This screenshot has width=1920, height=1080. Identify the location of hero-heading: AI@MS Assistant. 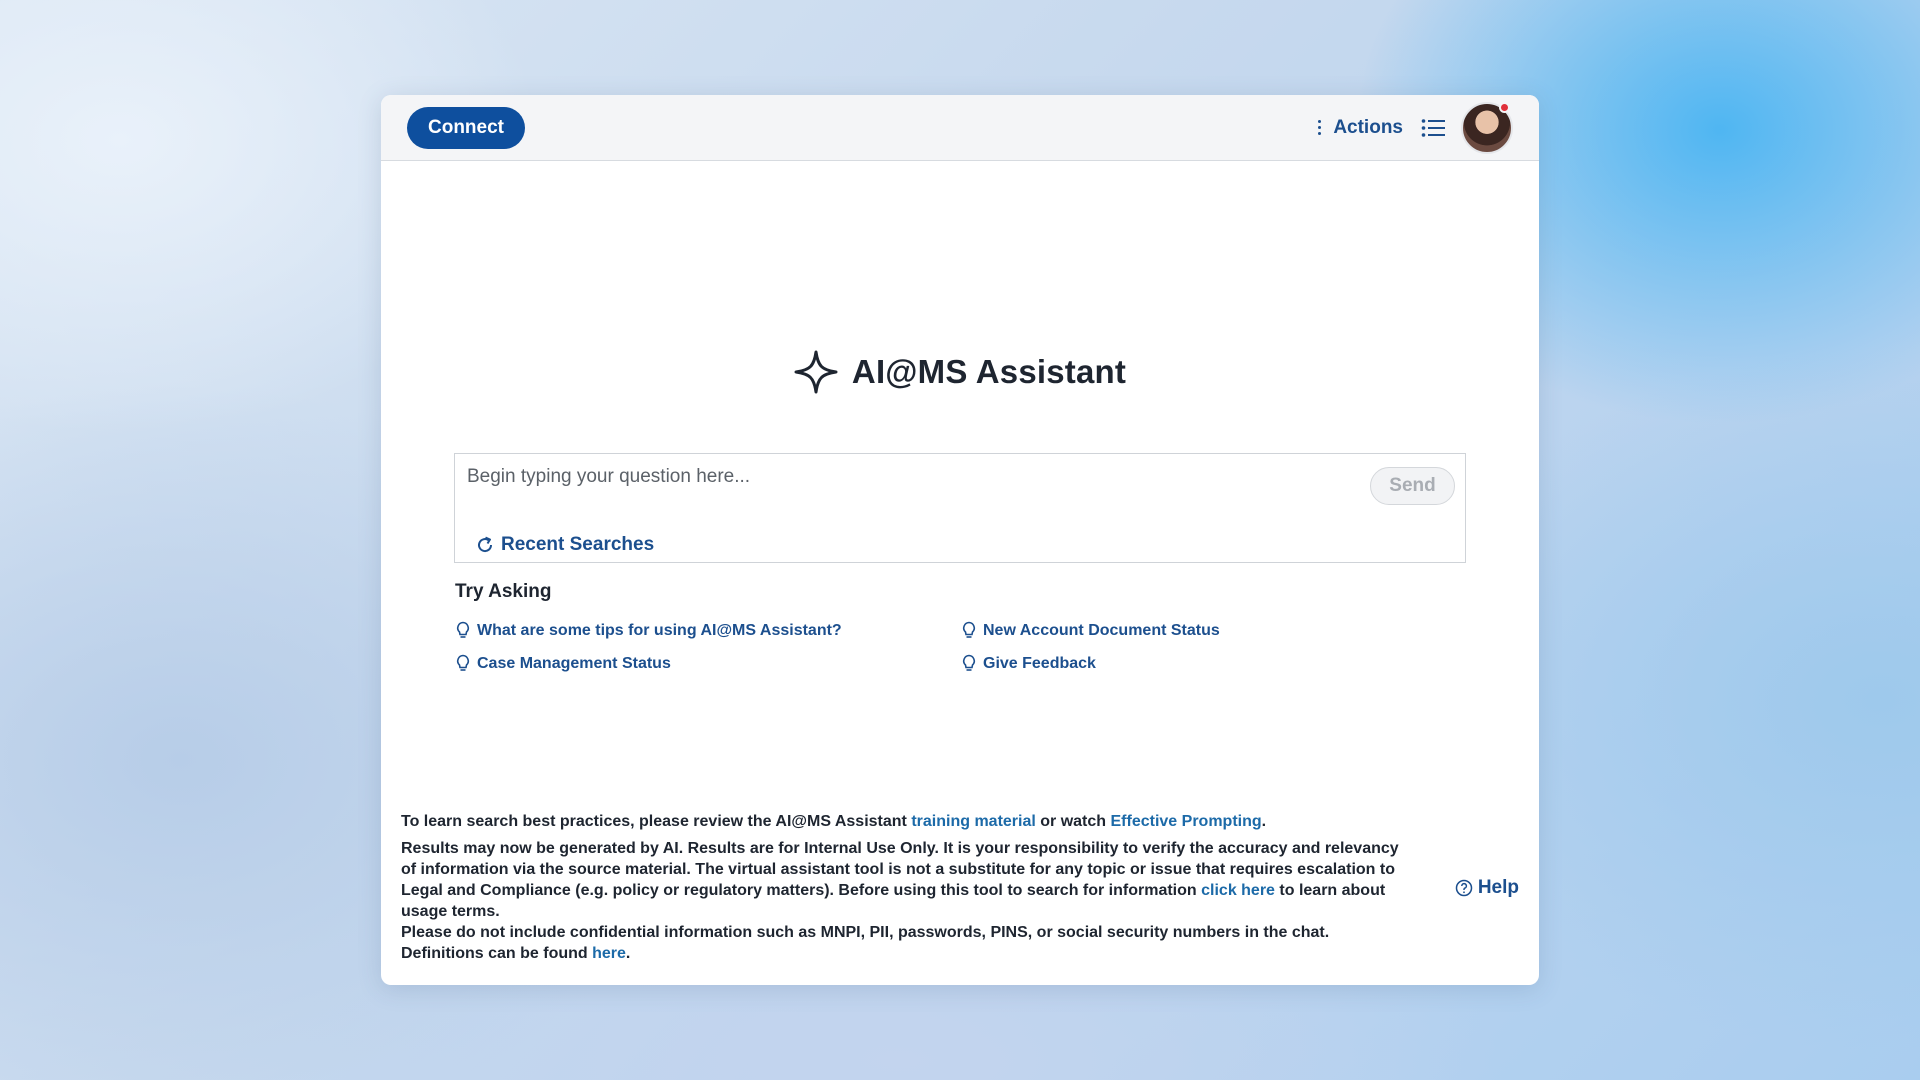
(960, 372).